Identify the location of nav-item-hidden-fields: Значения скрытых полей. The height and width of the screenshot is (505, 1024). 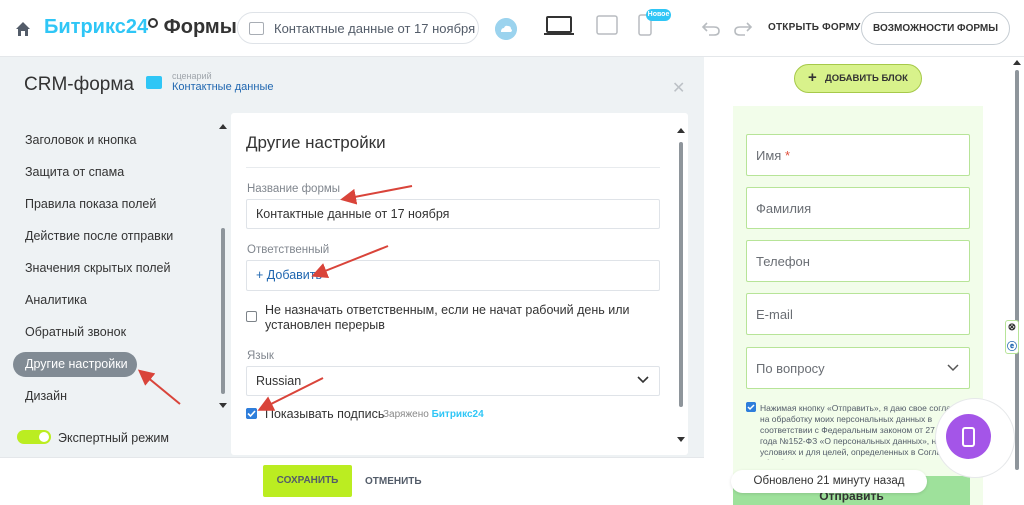
(97, 268).